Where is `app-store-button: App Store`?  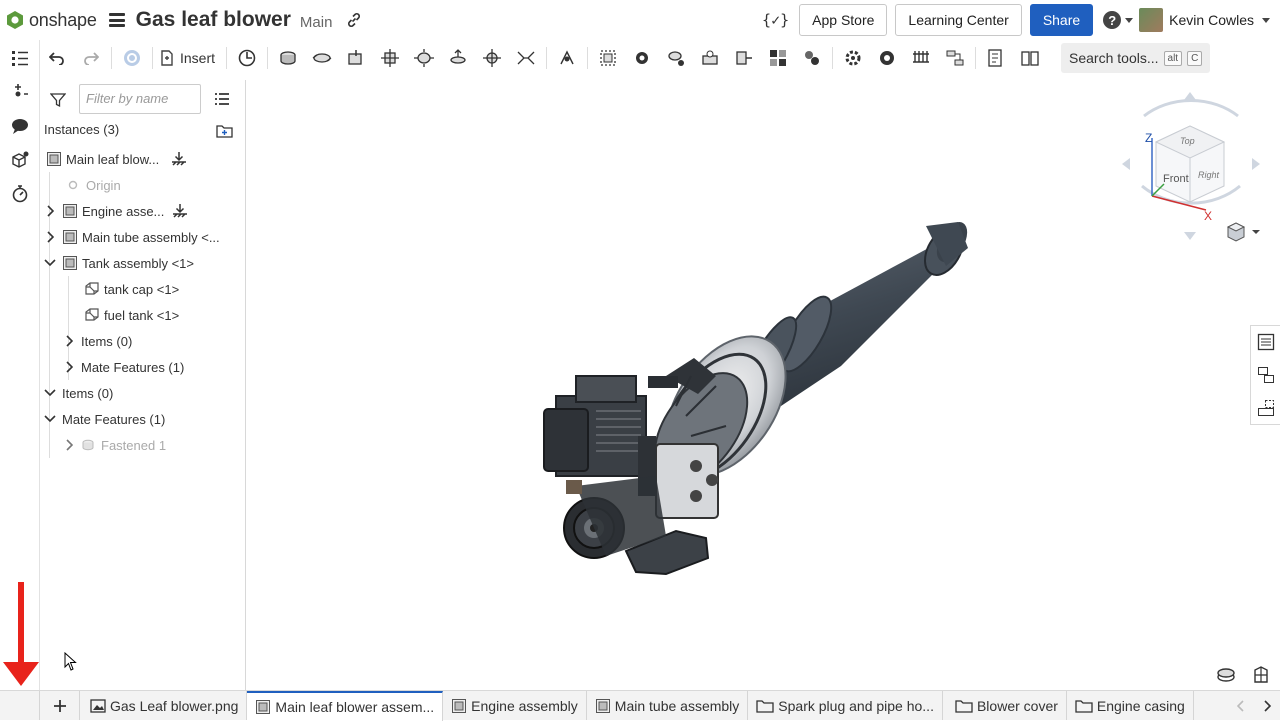 app-store-button: App Store is located at coordinates (843, 20).